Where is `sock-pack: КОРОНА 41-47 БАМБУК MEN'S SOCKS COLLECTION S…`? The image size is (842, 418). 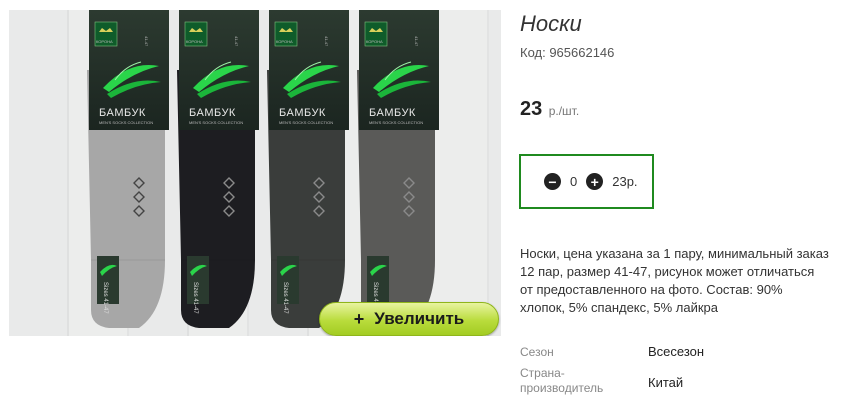 sock-pack: КОРОНА 41-47 БАМБУК MEN'S SOCKS COLLECTION S… is located at coordinates (394, 173).